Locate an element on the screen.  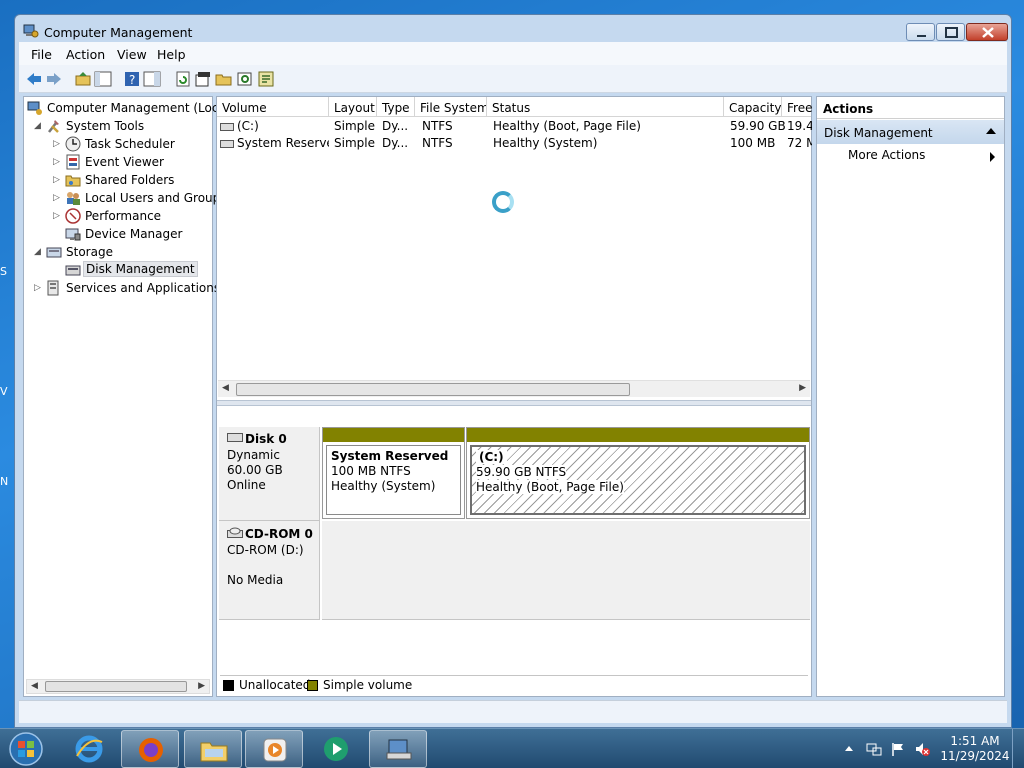
menu-view: View is located at coordinates (132, 54).